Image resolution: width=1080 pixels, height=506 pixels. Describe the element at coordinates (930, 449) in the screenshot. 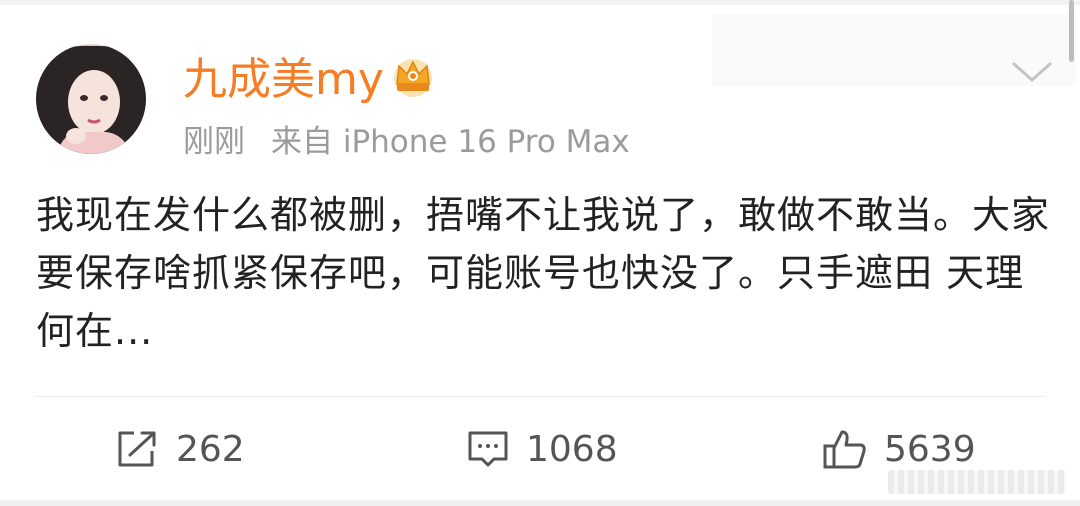

I see `like-count: 5639` at that location.